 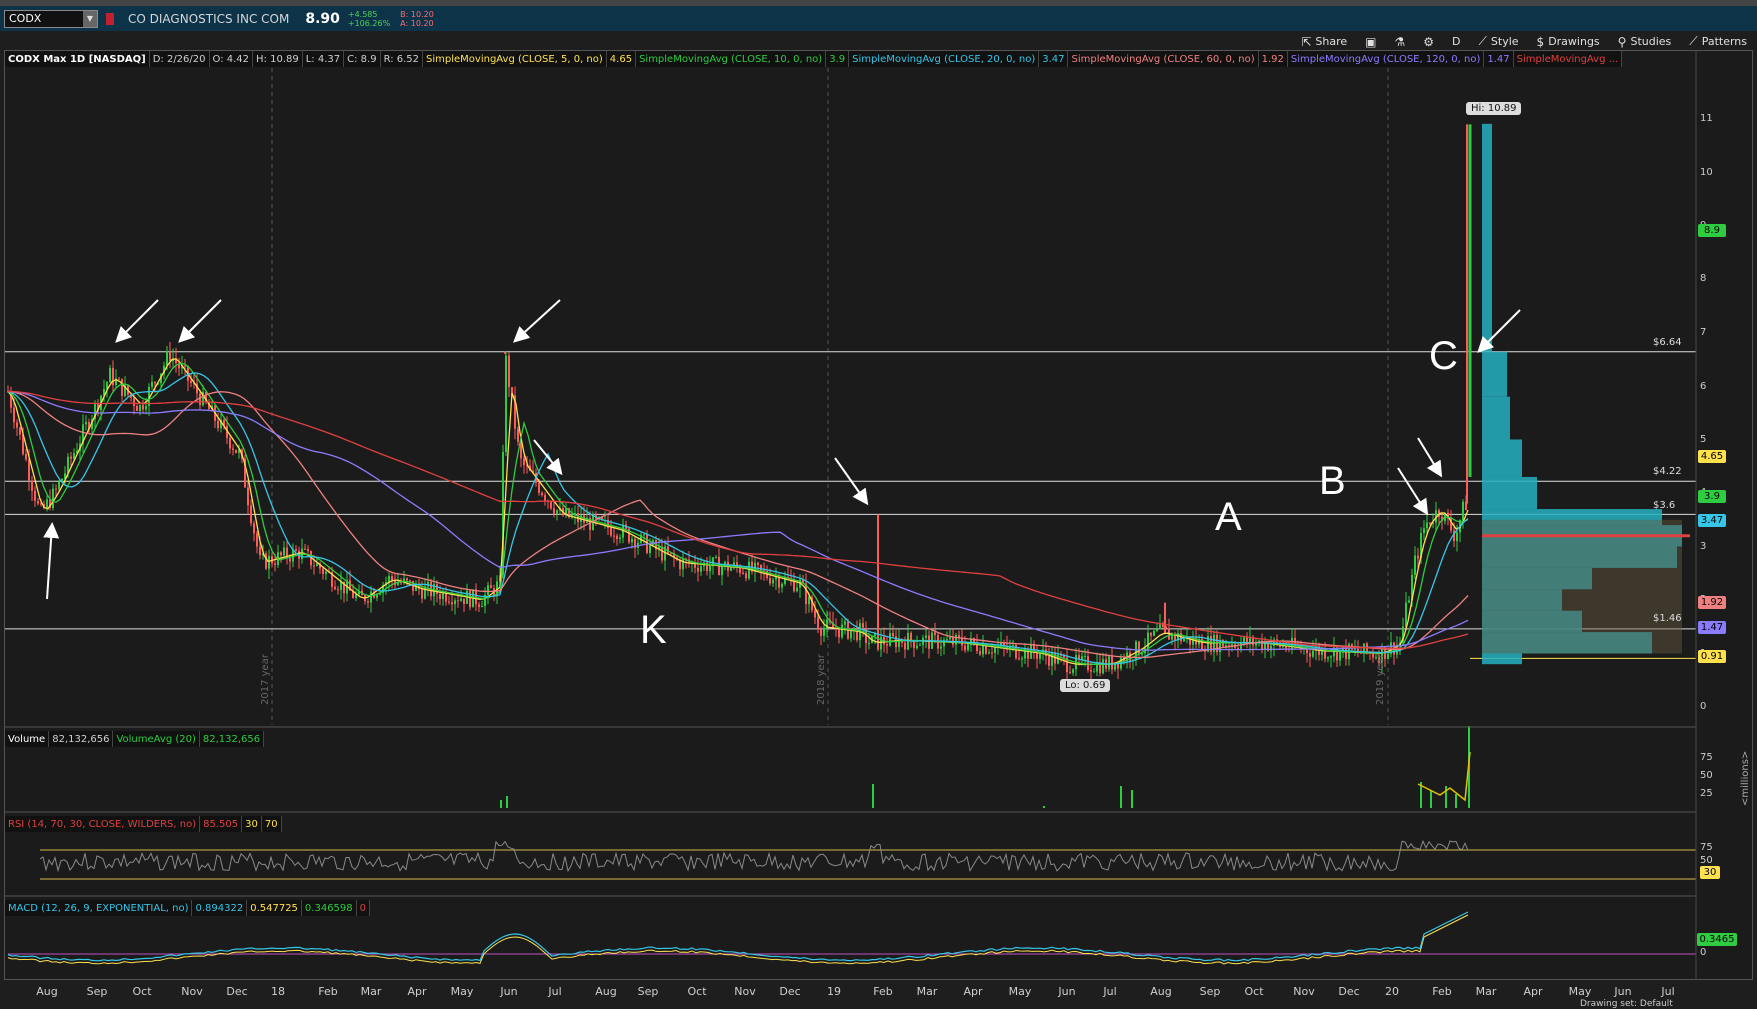 What do you see at coordinates (1706, 847) in the screenshot?
I see `rsi-tick-75: 75` at bounding box center [1706, 847].